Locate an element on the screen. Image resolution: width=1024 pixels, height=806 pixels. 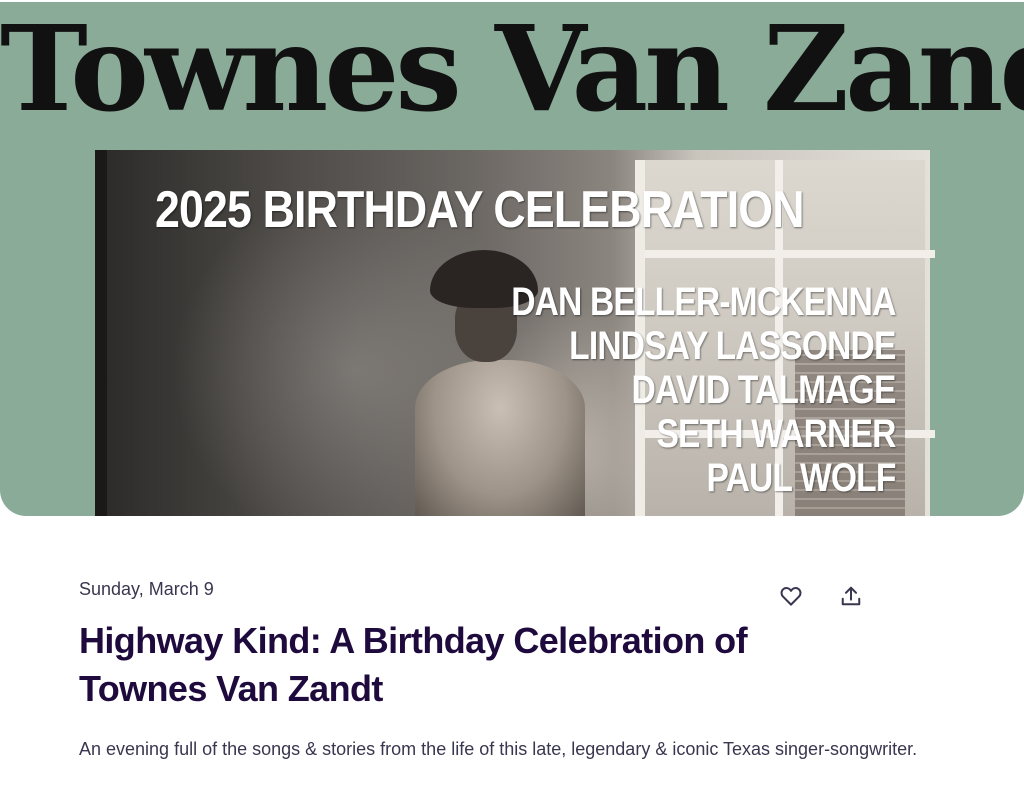
hero-heading: 2025 BIRTHDAY CELEBRATION is located at coordinates (479, 210).